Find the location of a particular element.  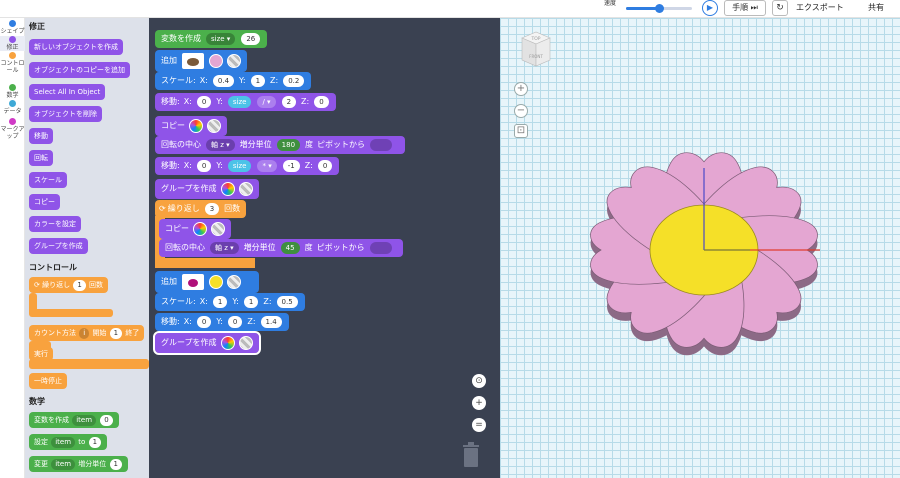

ws-block-copy-2: コピー is located at coordinates (195, 229).